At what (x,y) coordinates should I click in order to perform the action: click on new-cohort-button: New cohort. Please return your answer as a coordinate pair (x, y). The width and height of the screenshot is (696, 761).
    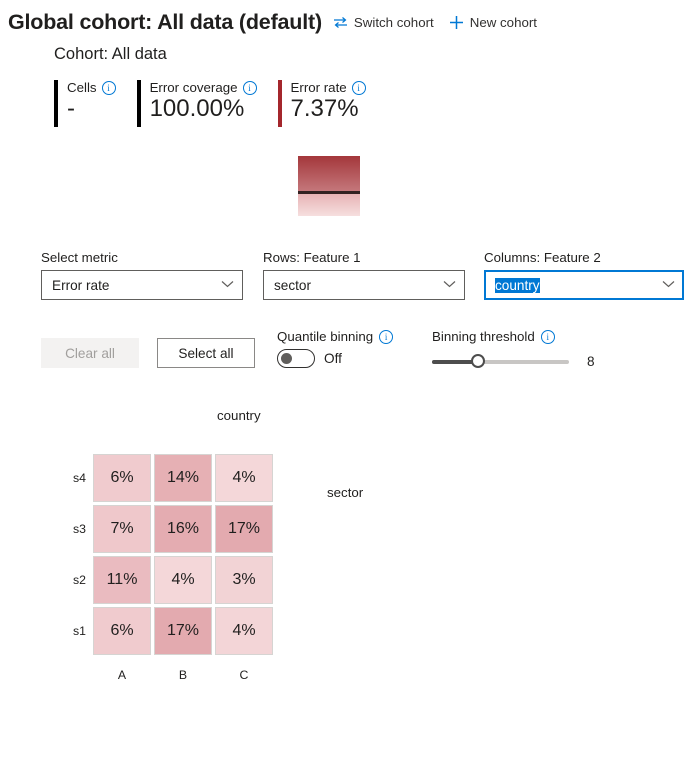
    Looking at the image, I should click on (493, 22).